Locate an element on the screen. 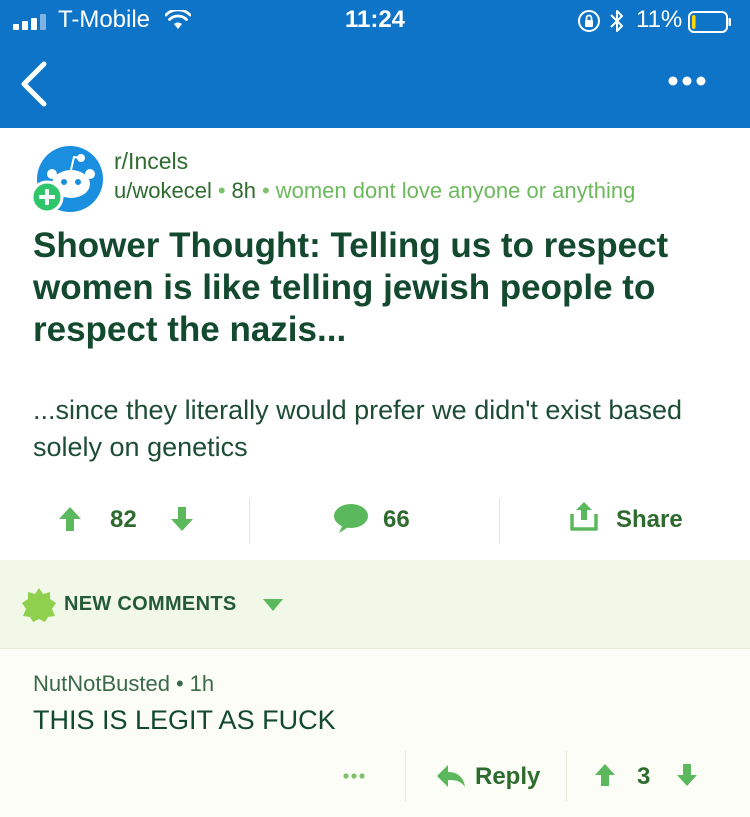 The height and width of the screenshot is (817, 750). subreddit-avatar-icon is located at coordinates (67, 181).